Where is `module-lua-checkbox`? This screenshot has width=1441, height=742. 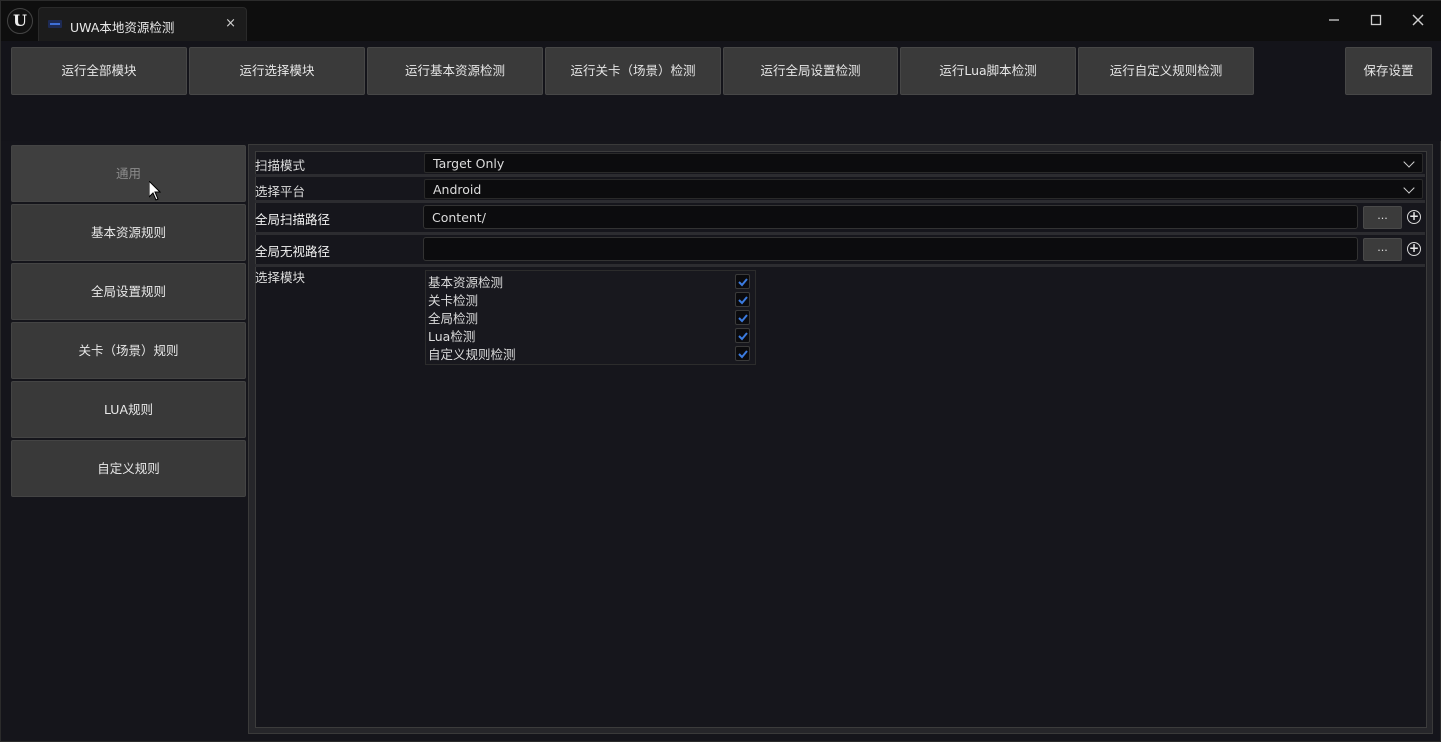
module-lua-checkbox is located at coordinates (742, 335).